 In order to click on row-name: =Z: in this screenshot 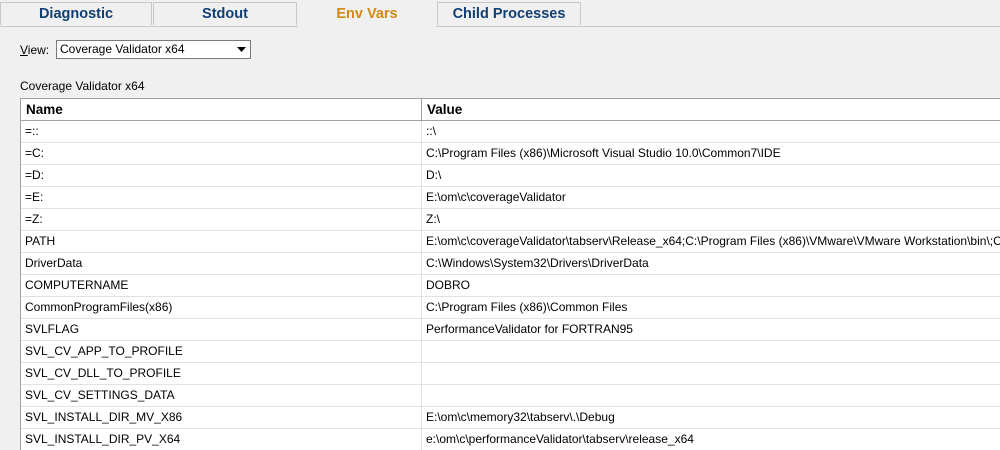, I will do `click(221, 219)`.